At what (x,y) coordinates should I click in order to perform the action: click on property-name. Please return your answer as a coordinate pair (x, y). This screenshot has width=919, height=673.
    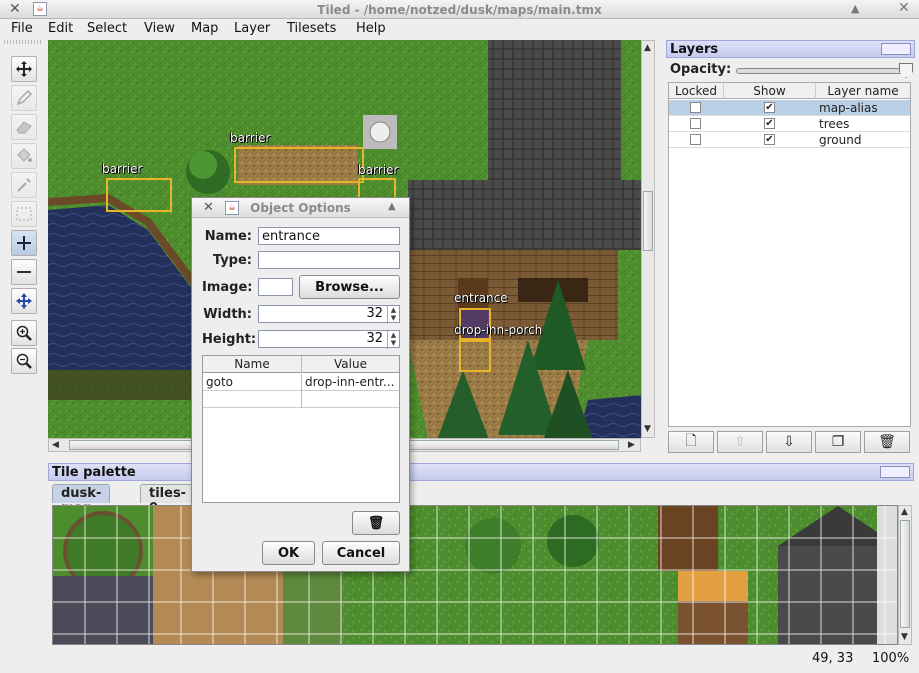
    Looking at the image, I should click on (252, 399).